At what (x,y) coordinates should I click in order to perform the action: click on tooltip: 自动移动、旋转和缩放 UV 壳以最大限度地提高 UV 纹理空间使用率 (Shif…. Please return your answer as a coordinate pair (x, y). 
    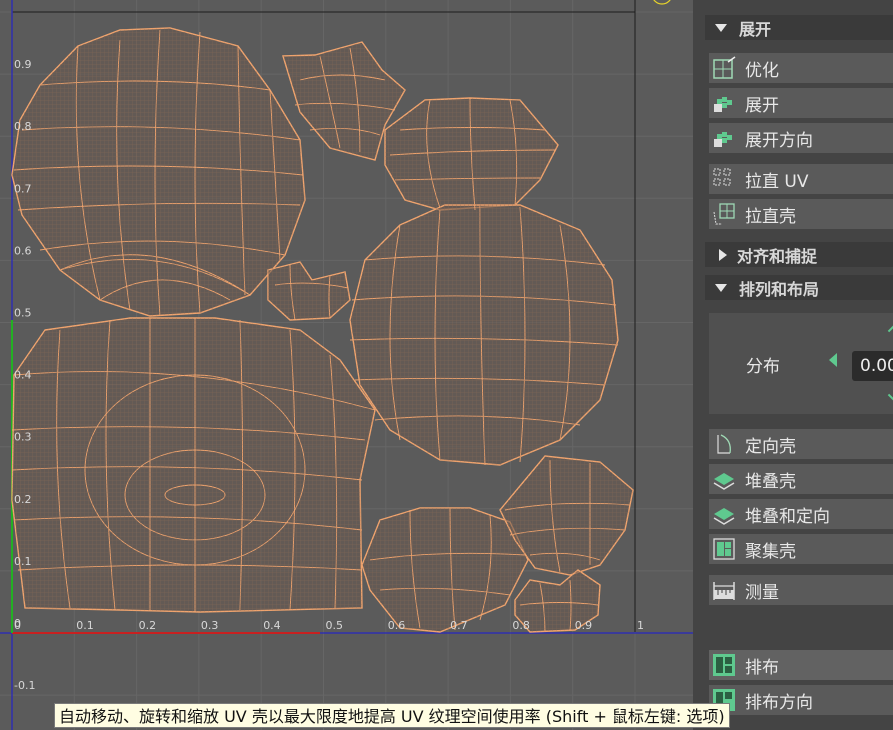
    Looking at the image, I should click on (392, 715).